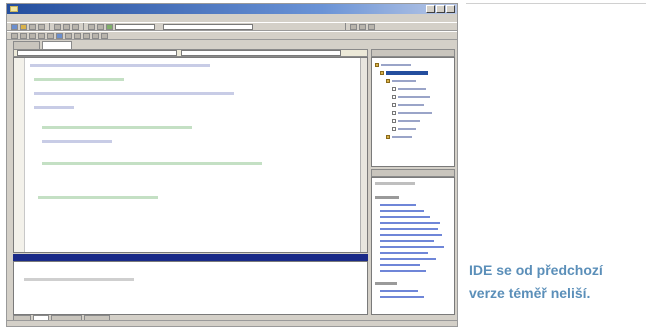 This screenshot has height=331, width=651. Describe the element at coordinates (41, 26) in the screenshot. I see `save-all-button` at that location.